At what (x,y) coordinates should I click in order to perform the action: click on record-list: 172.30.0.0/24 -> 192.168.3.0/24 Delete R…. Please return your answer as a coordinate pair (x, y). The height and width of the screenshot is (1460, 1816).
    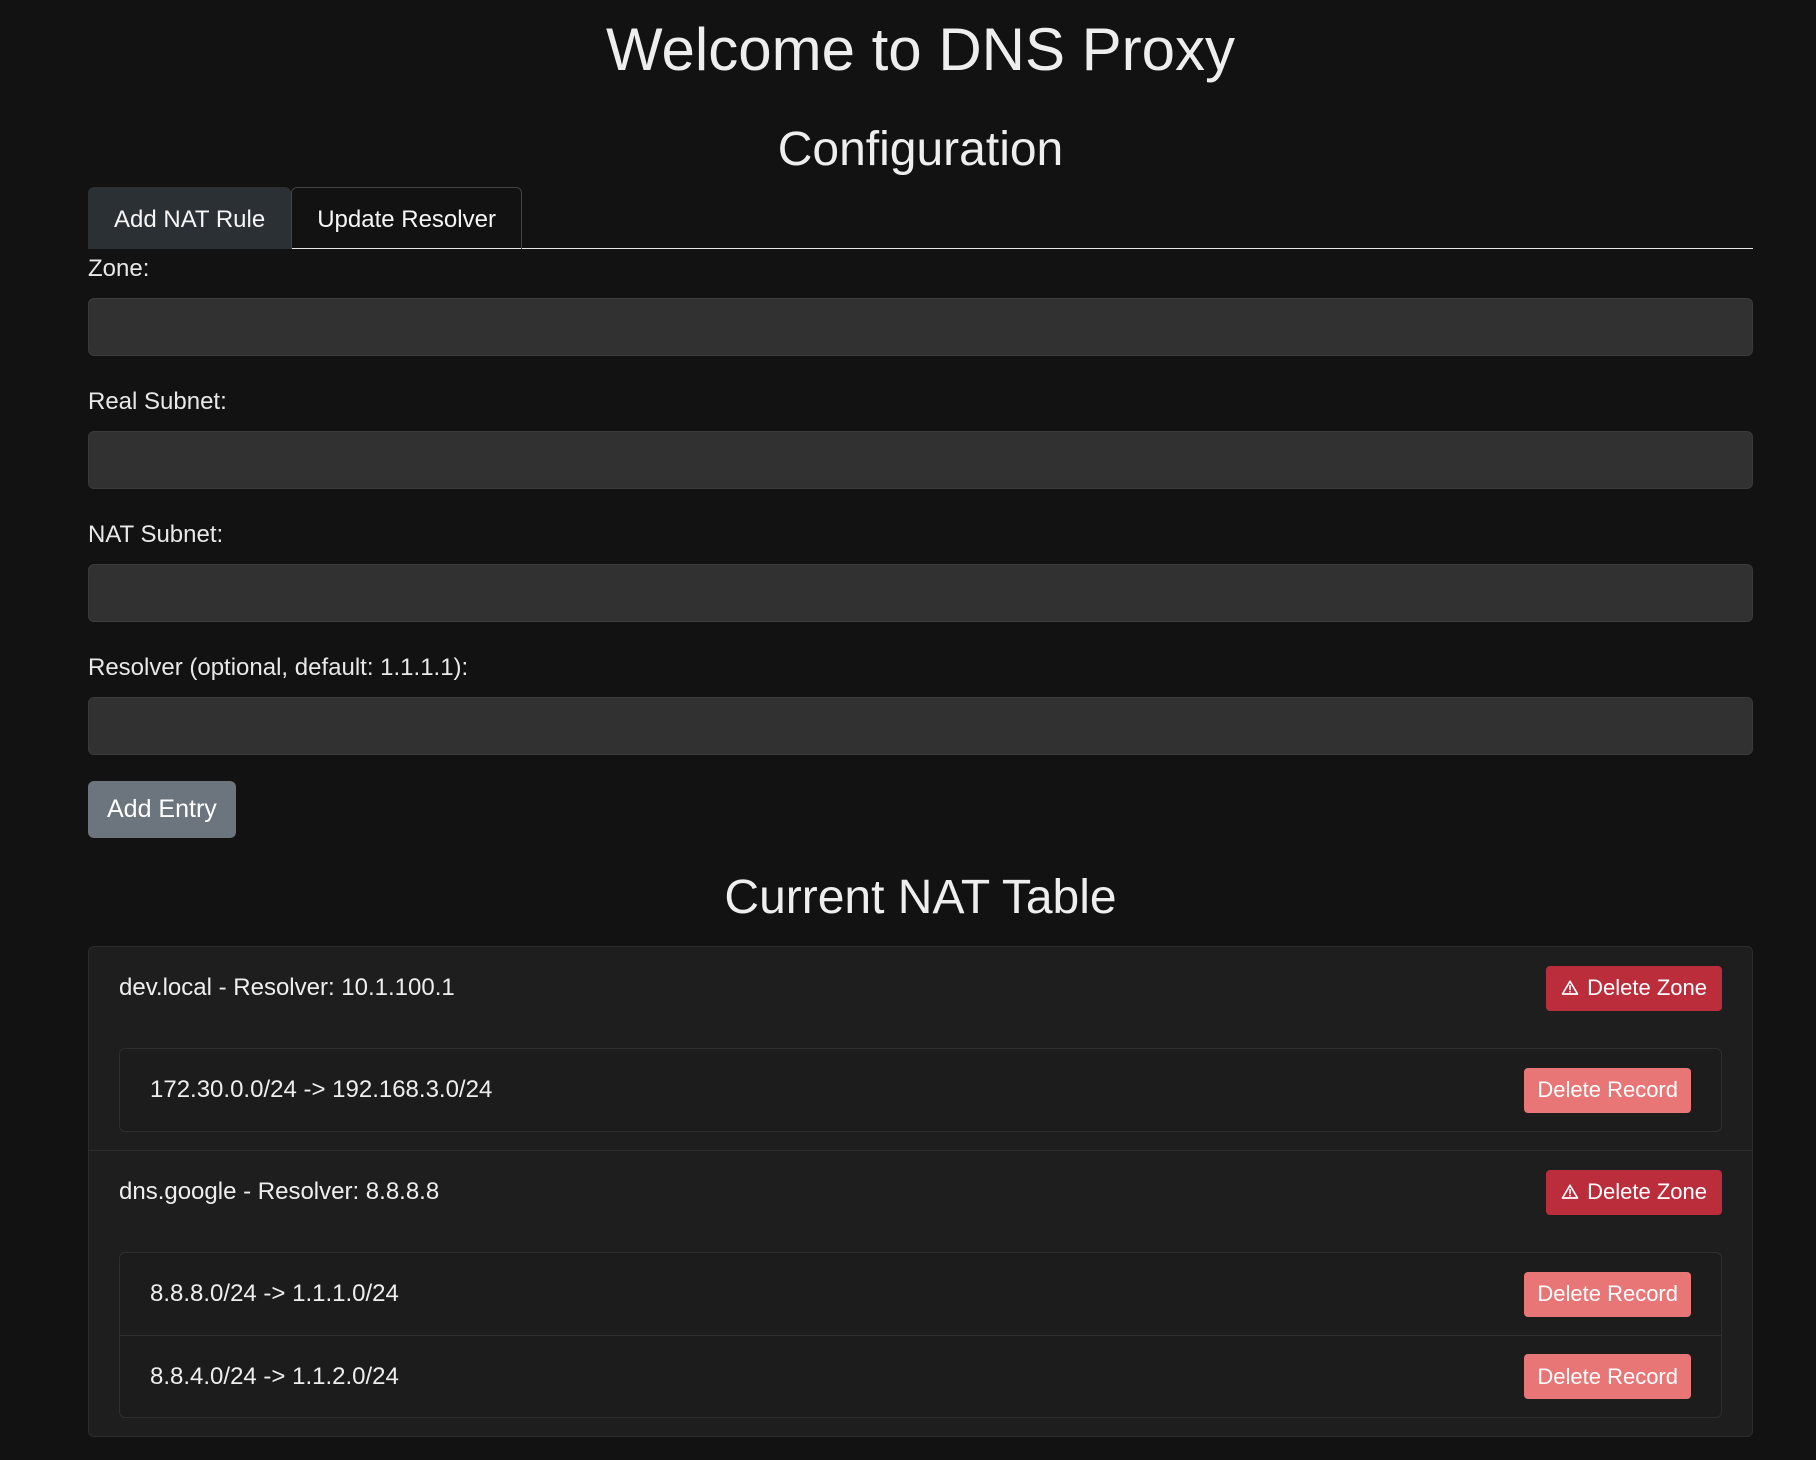
    Looking at the image, I should click on (920, 1090).